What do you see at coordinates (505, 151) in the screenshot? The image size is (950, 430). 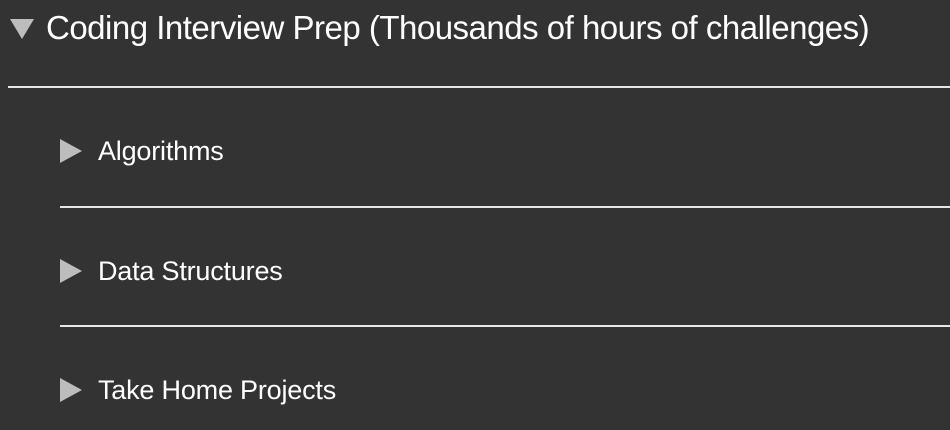 I see `block-toggle-algorithms: Algorithms` at bounding box center [505, 151].